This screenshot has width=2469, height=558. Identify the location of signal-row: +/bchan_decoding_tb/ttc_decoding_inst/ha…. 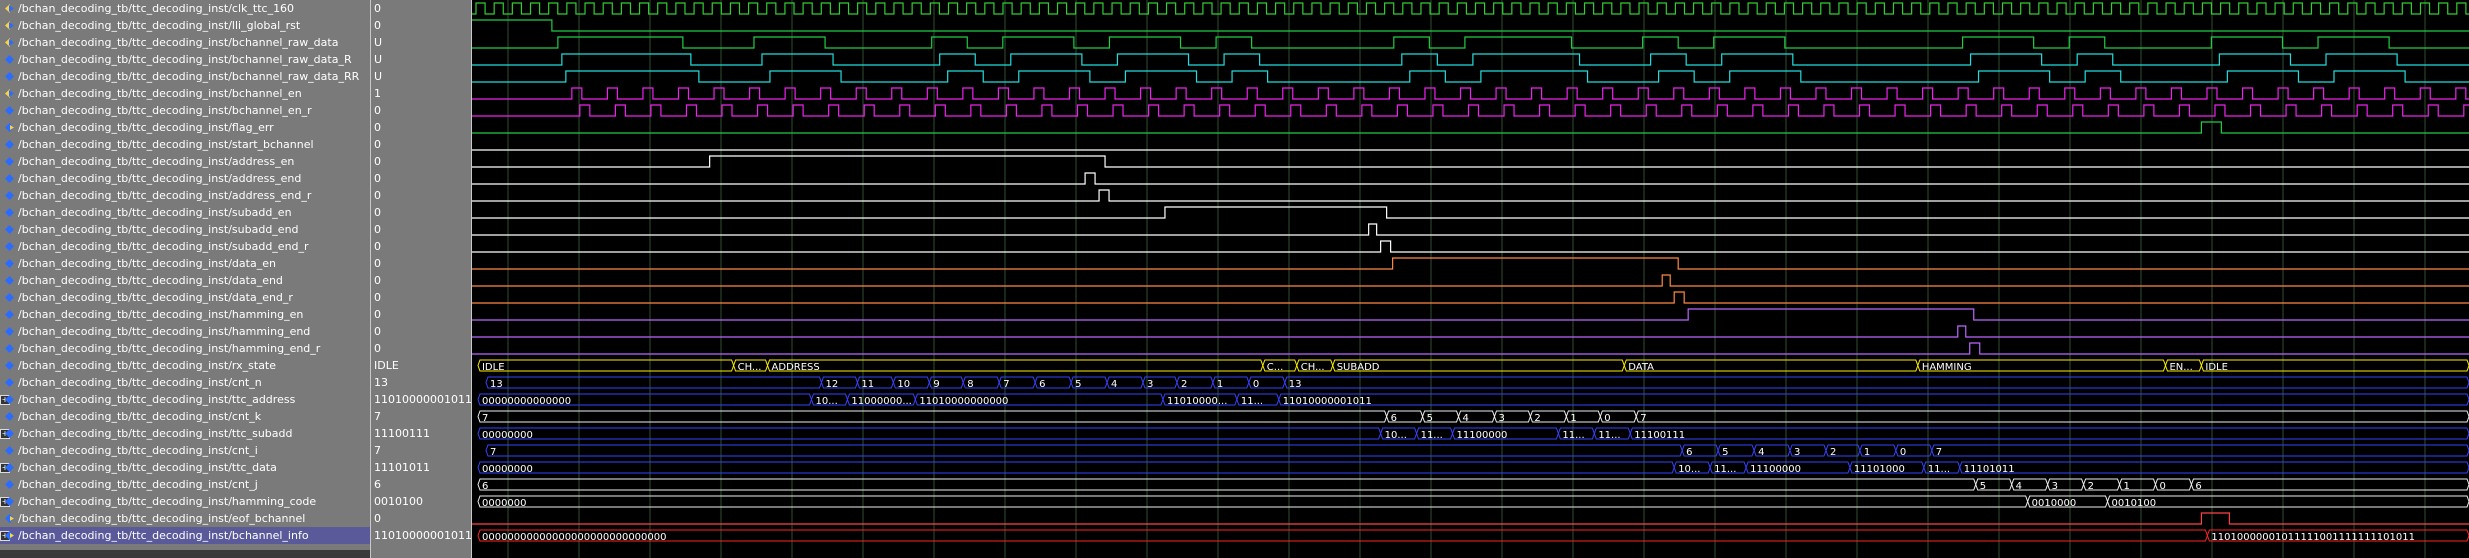
(185, 501).